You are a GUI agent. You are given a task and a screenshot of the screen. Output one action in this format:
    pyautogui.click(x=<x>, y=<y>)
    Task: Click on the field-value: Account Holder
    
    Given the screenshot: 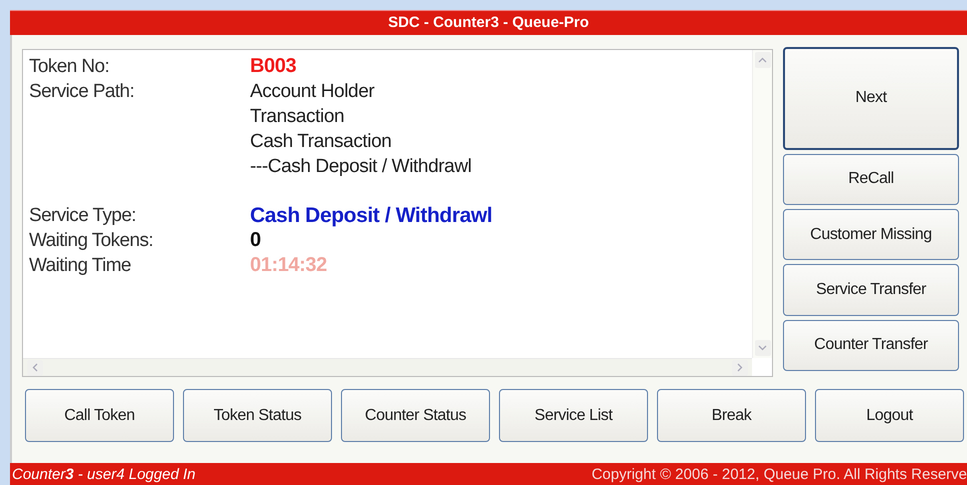 What is the action you would take?
    pyautogui.click(x=313, y=92)
    